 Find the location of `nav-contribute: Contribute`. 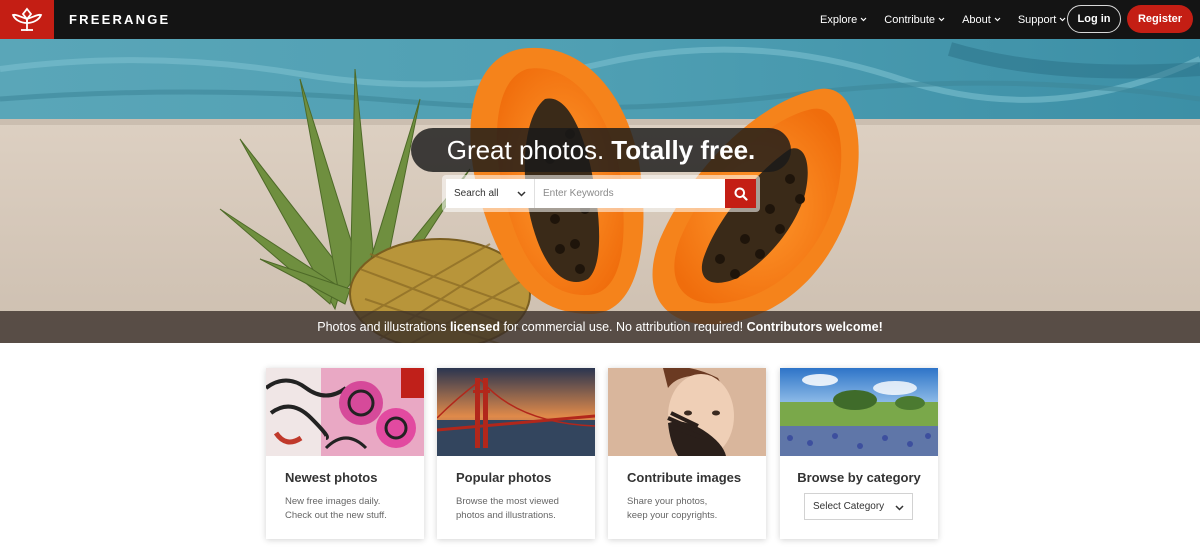

nav-contribute: Contribute is located at coordinates (914, 20).